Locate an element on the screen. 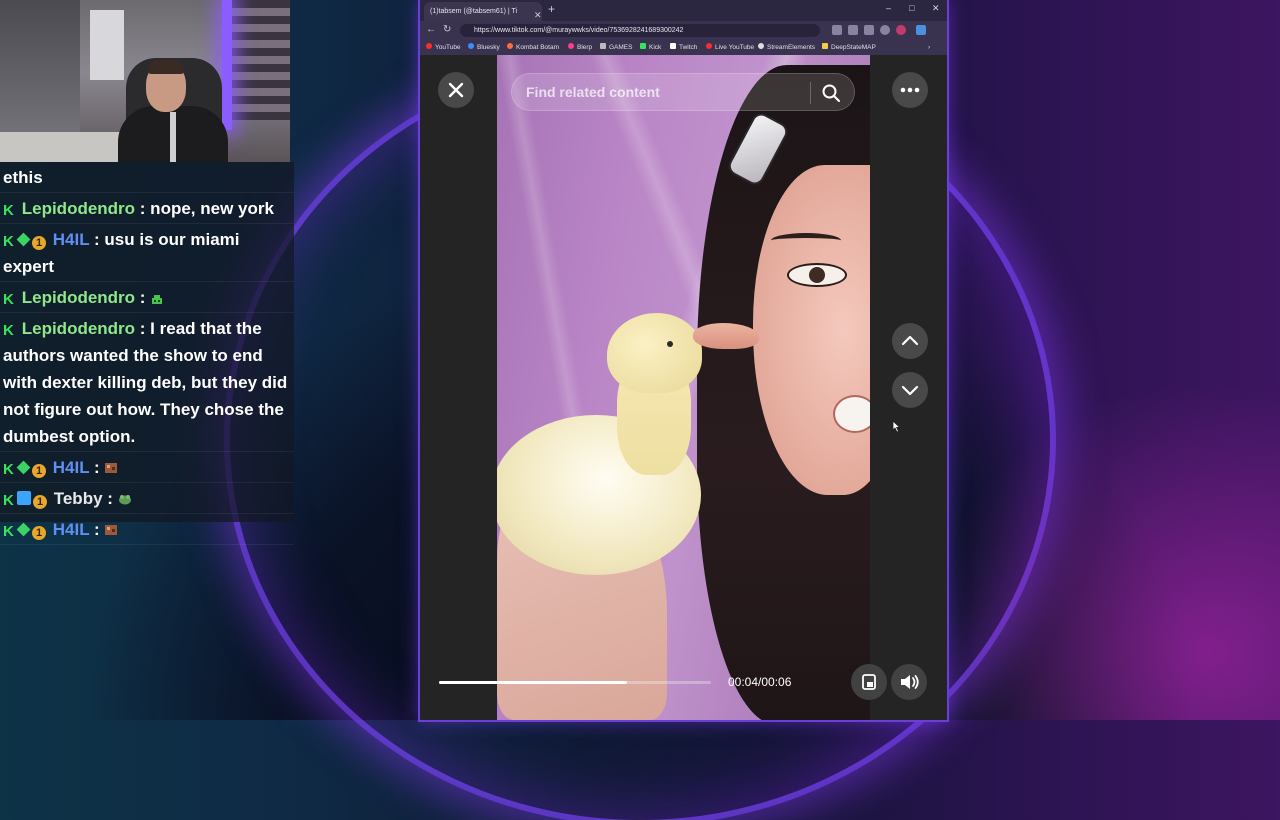 This screenshot has height=820, width=1280. video-progress-fill is located at coordinates (533, 682).